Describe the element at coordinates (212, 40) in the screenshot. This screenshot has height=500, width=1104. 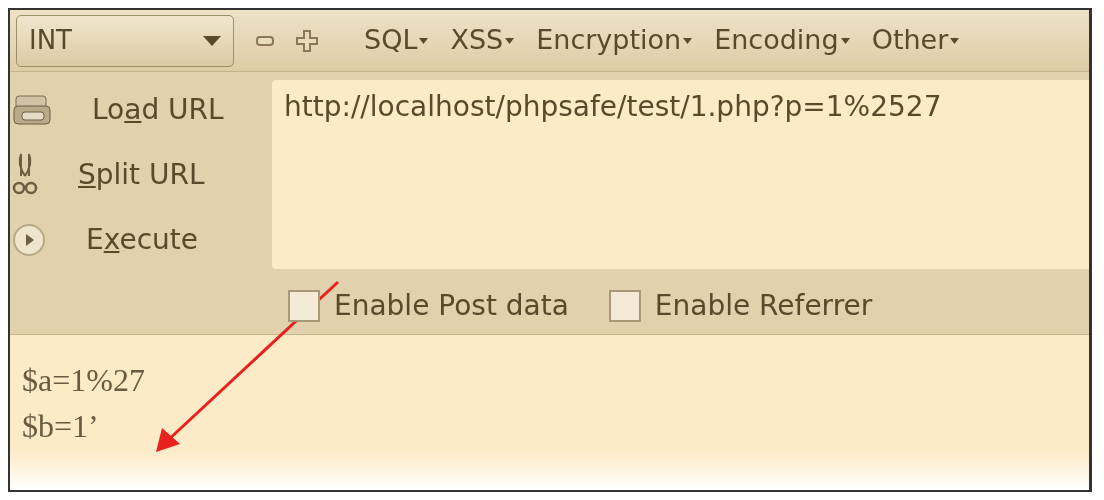
I see `dropdown-arrow-icon` at that location.